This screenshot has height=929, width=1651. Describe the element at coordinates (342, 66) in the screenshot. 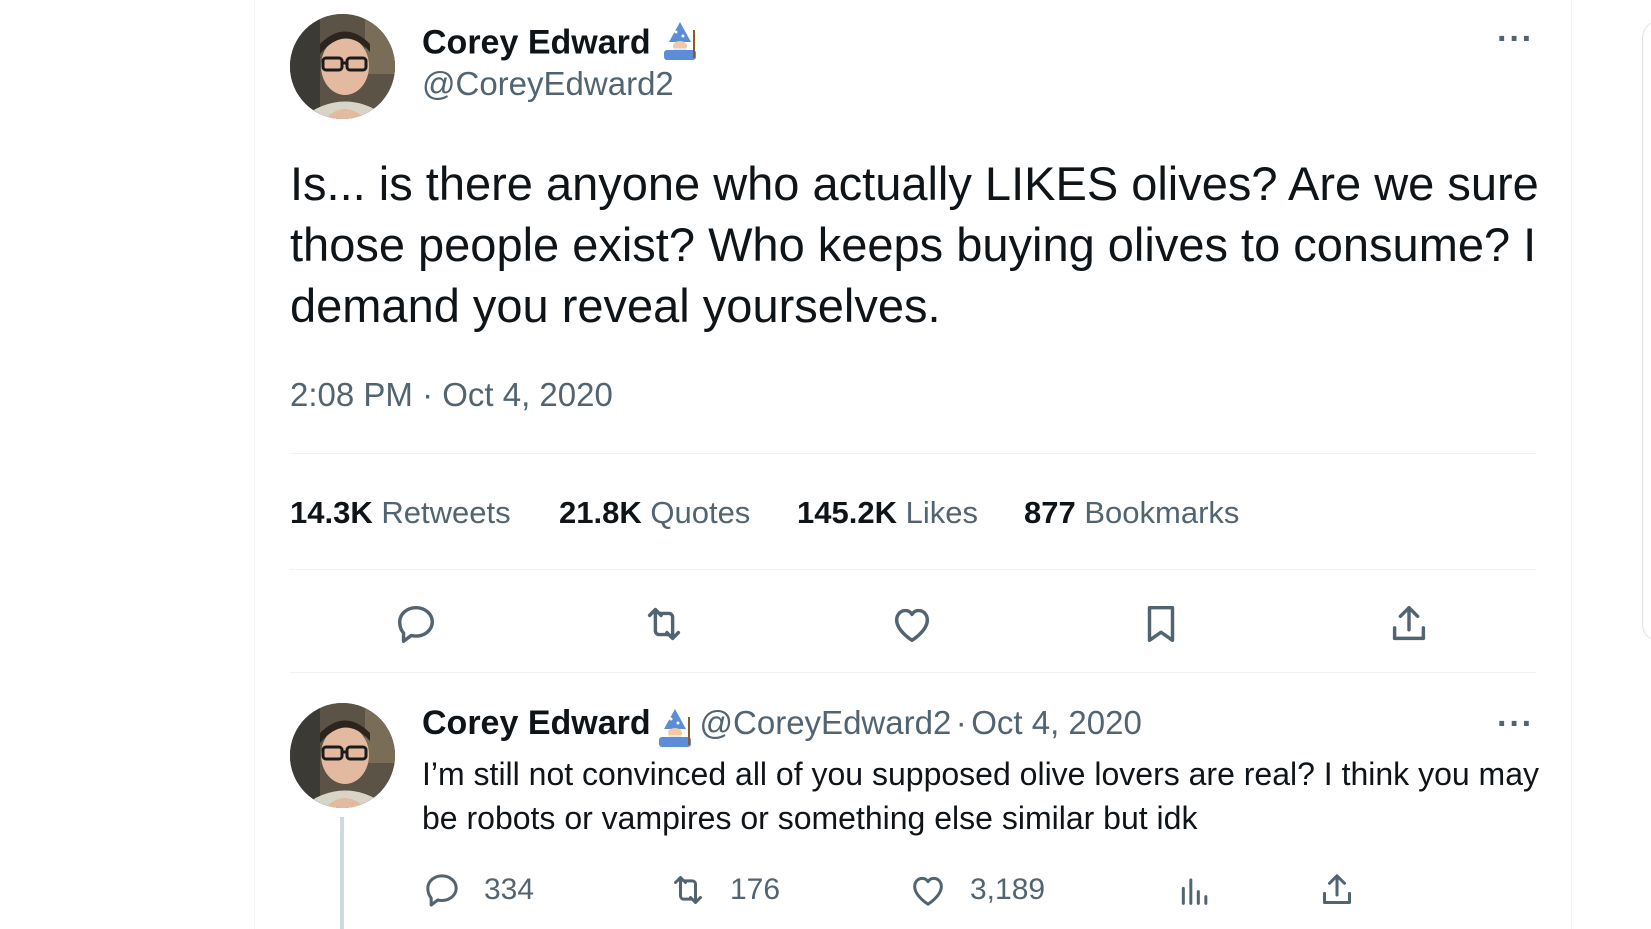

I see `author-avatar` at that location.